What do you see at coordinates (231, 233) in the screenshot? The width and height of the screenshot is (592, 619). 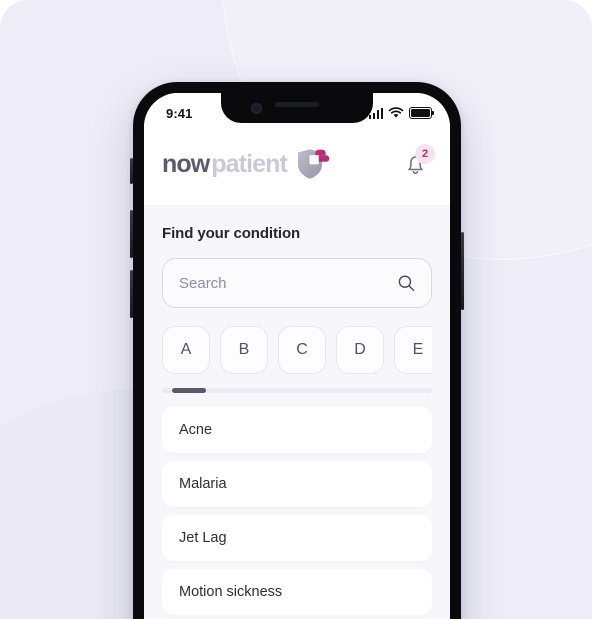 I see `page-title: Find your condition` at bounding box center [231, 233].